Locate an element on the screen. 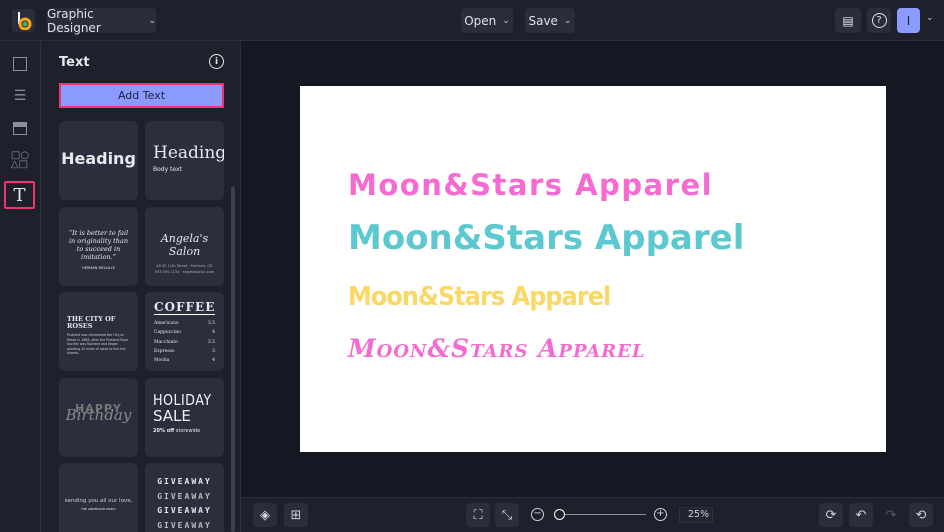 This screenshot has height=532, width=944. open-menu: Open ⌄ is located at coordinates (487, 20).